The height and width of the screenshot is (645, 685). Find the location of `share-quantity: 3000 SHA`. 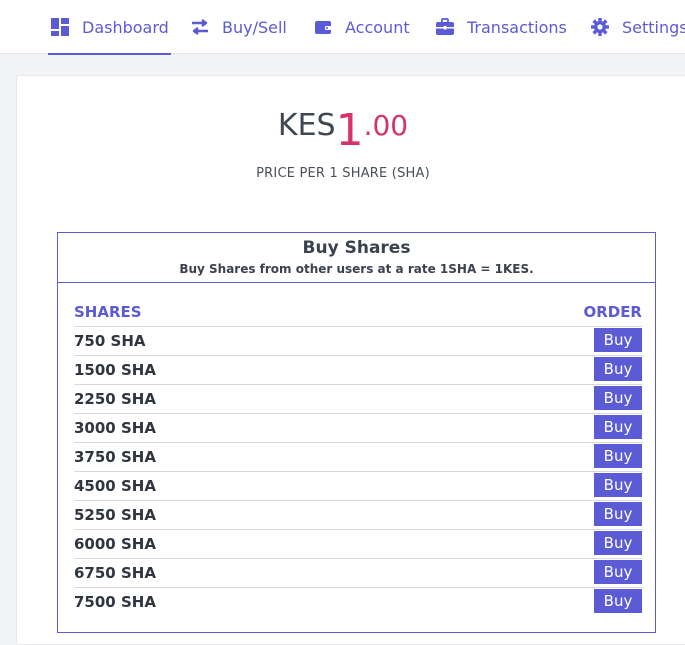

share-quantity: 3000 SHA is located at coordinates (115, 428).